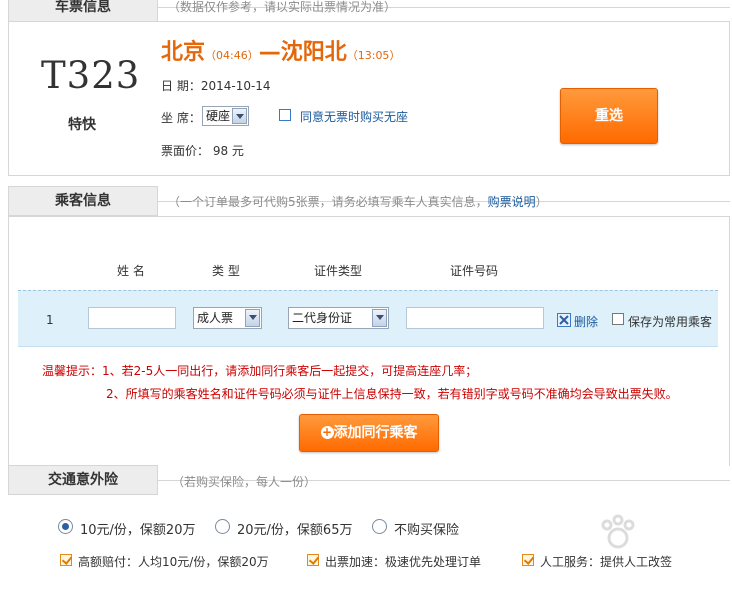 The width and height of the screenshot is (732, 595). I want to click on insurance-section-tab: 交通意外险, so click(83, 480).